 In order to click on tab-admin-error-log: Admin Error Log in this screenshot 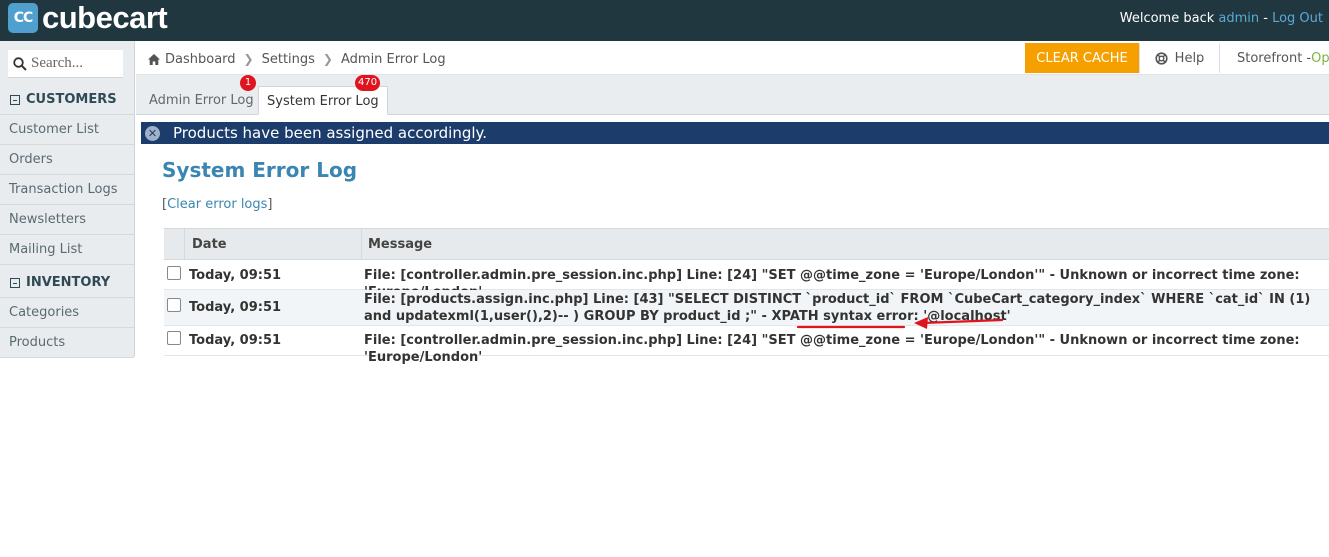, I will do `click(201, 100)`.